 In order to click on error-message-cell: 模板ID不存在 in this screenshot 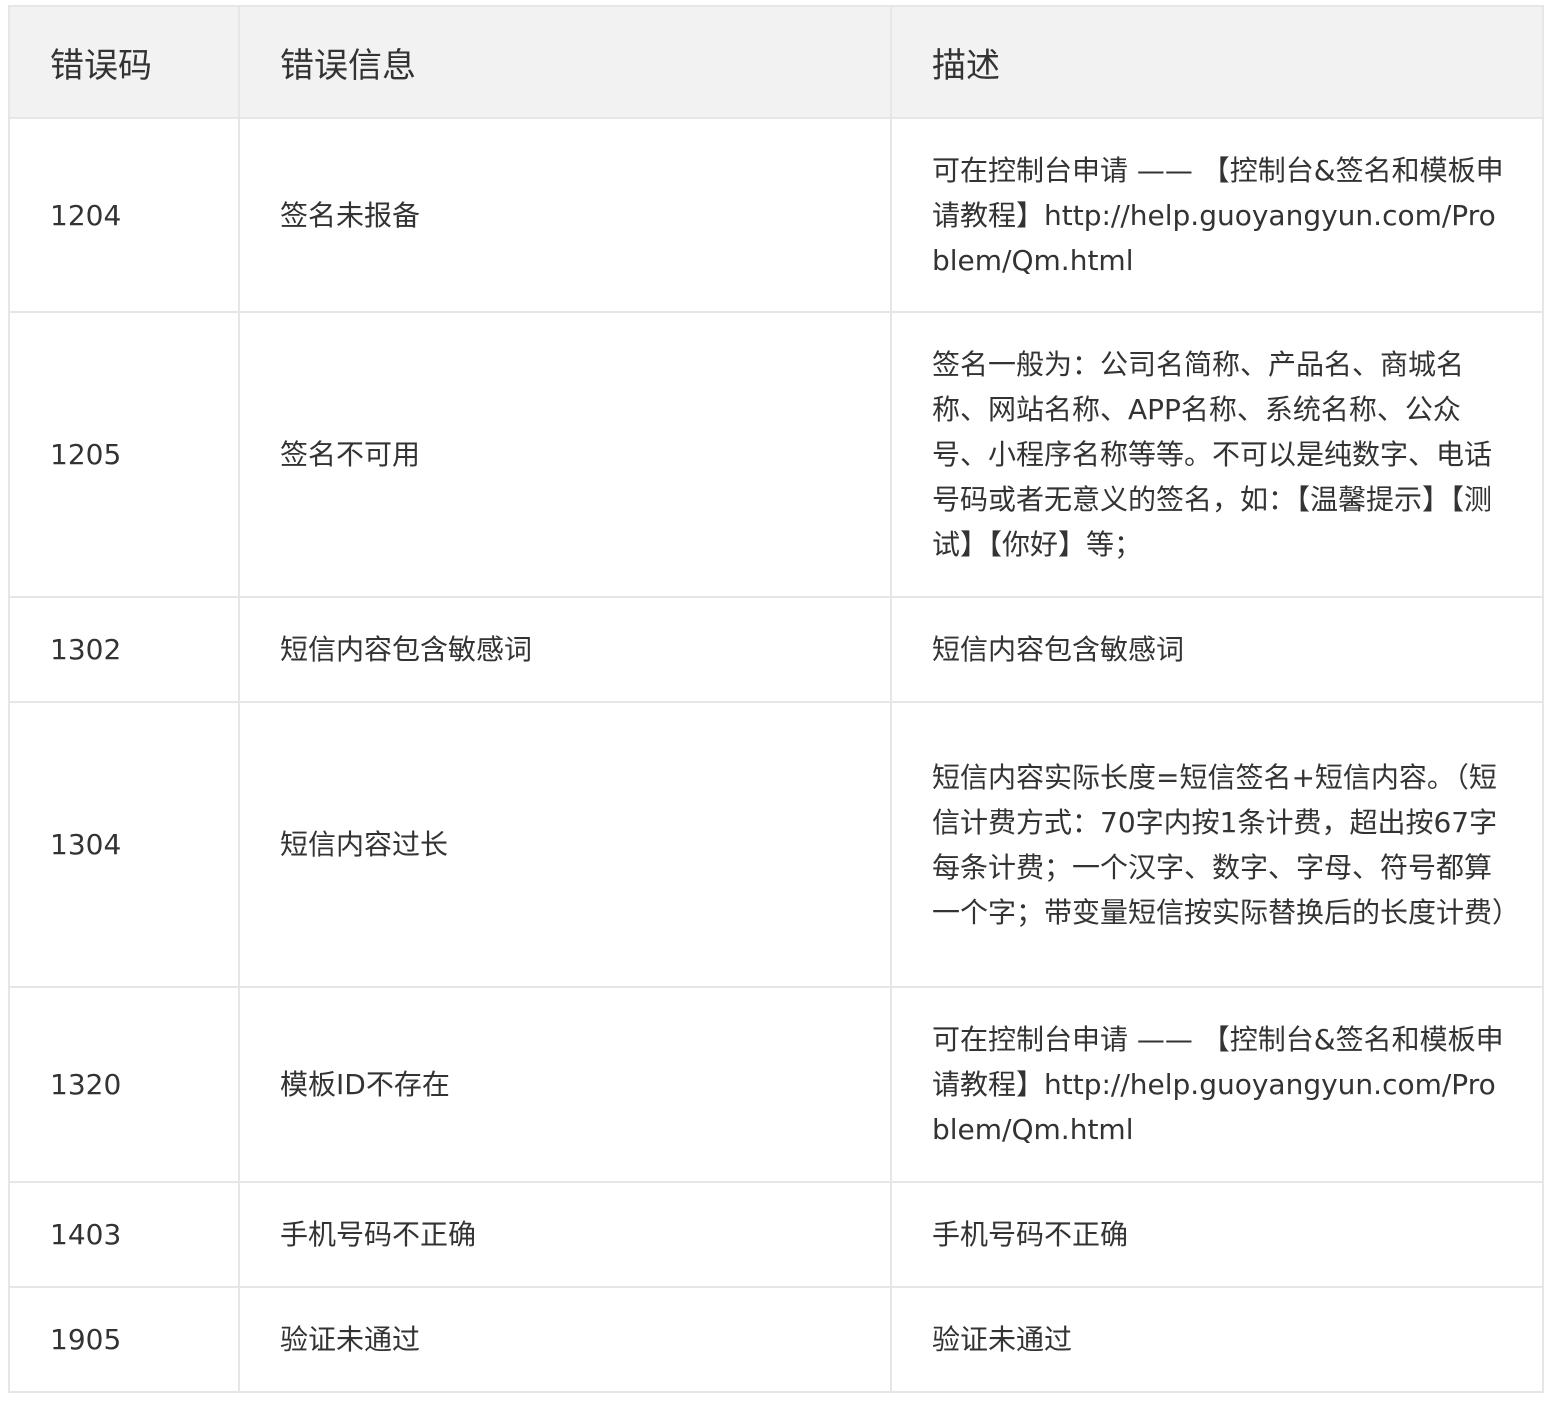, I will do `click(565, 1084)`.